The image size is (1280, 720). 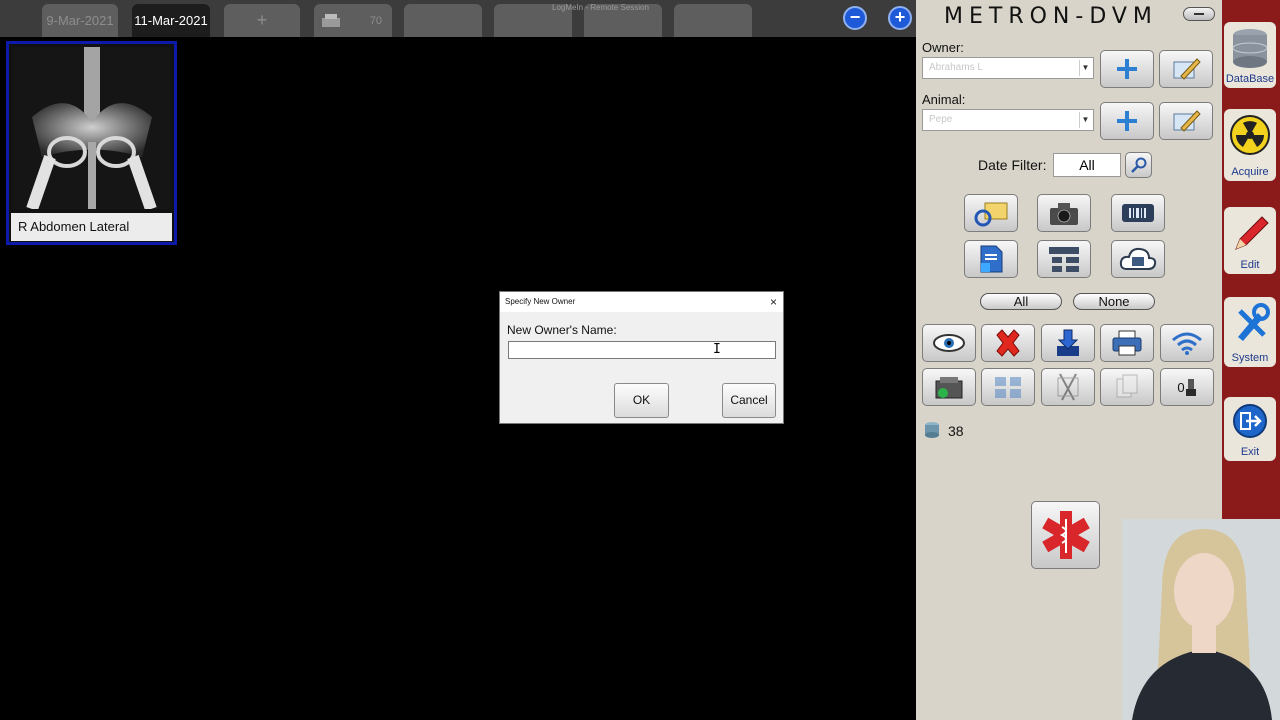 What do you see at coordinates (600, 7) in the screenshot?
I see `remote-session-label: LogMeIn - Remote Session` at bounding box center [600, 7].